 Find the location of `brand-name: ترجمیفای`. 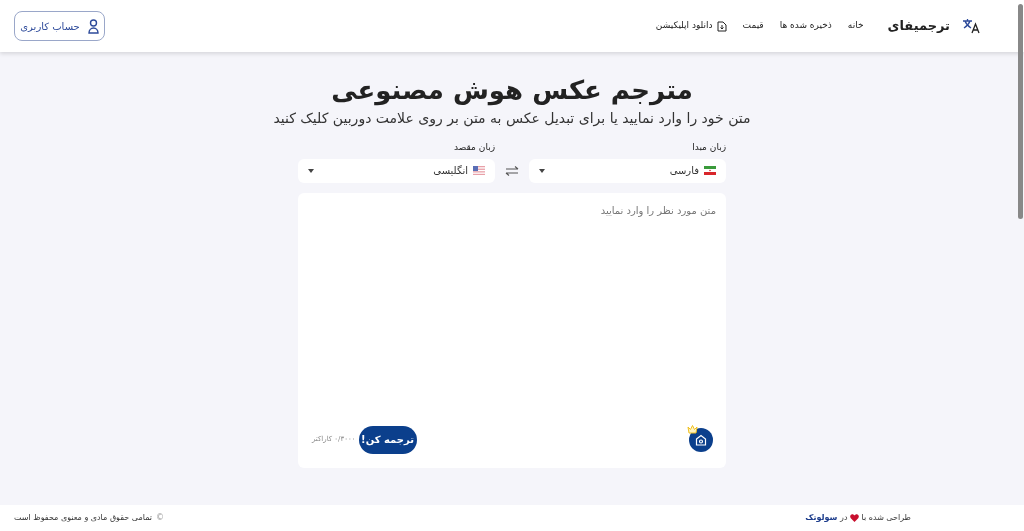

brand-name: ترجمیفای is located at coordinates (918, 26).